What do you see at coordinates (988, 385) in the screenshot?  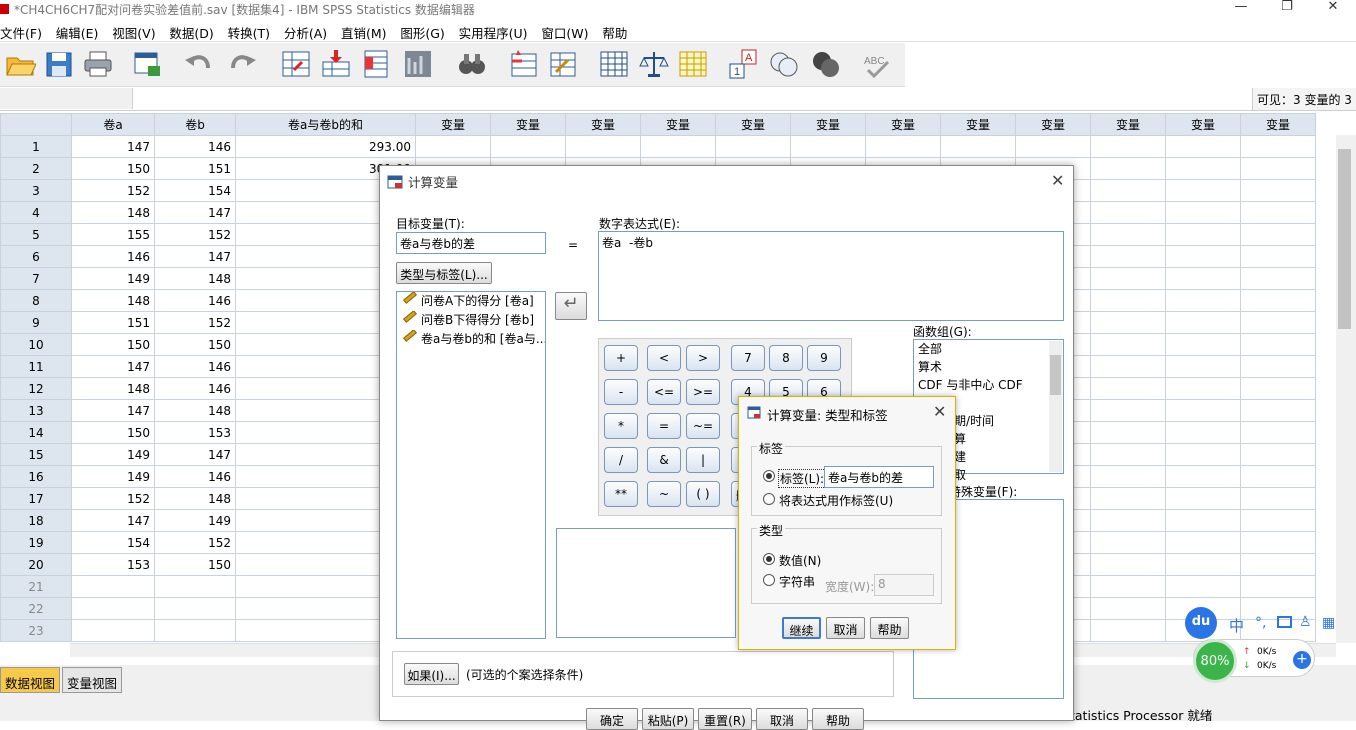 I see `list-item: CDF 与非中心 CDF` at bounding box center [988, 385].